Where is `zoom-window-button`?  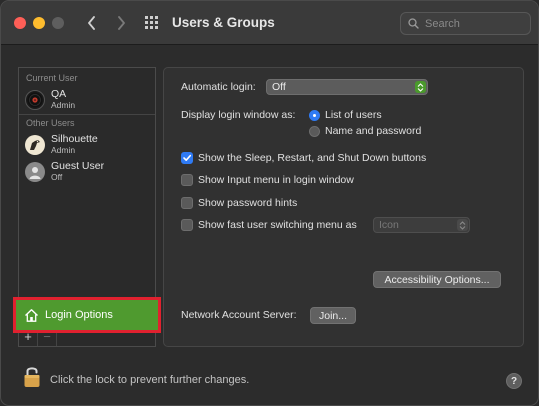
zoom-window-button is located at coordinates (58, 23).